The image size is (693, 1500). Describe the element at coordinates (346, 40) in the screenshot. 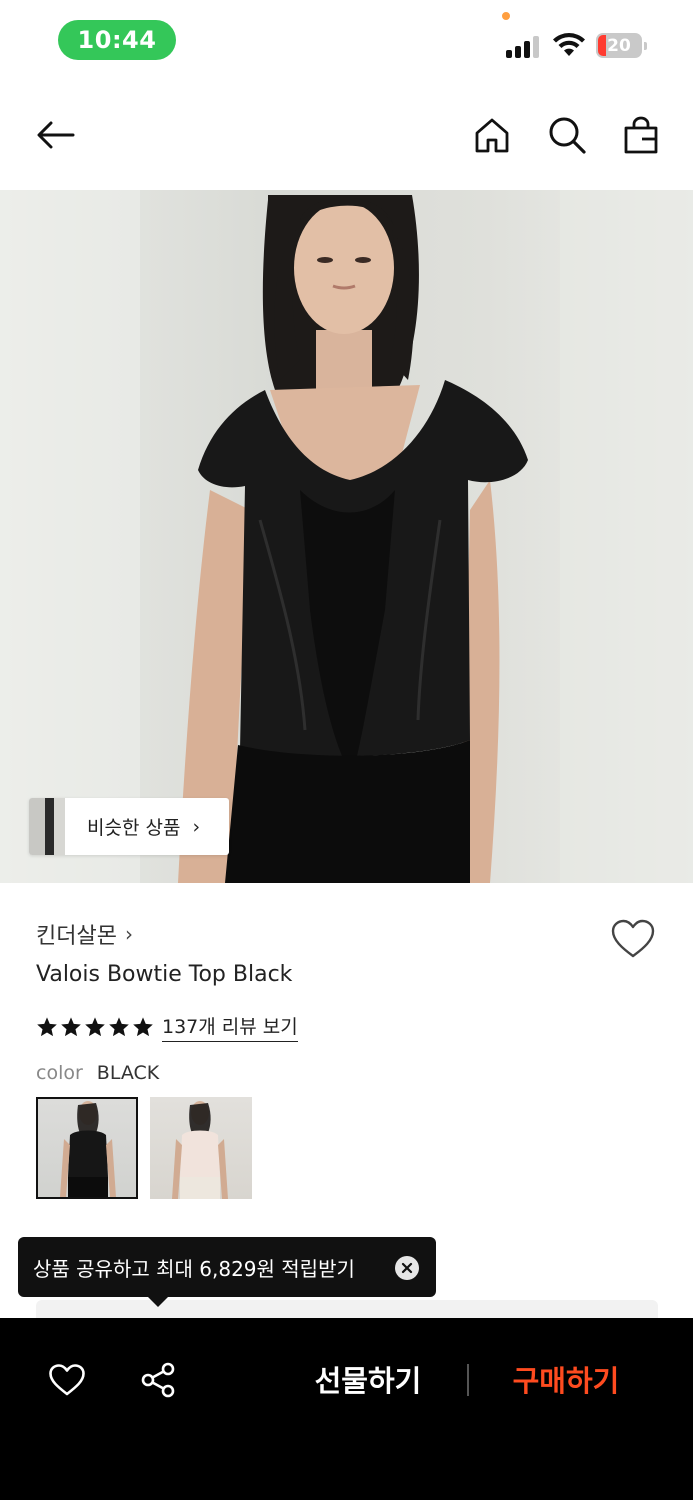

I see `status-bar: 10:44 20` at that location.